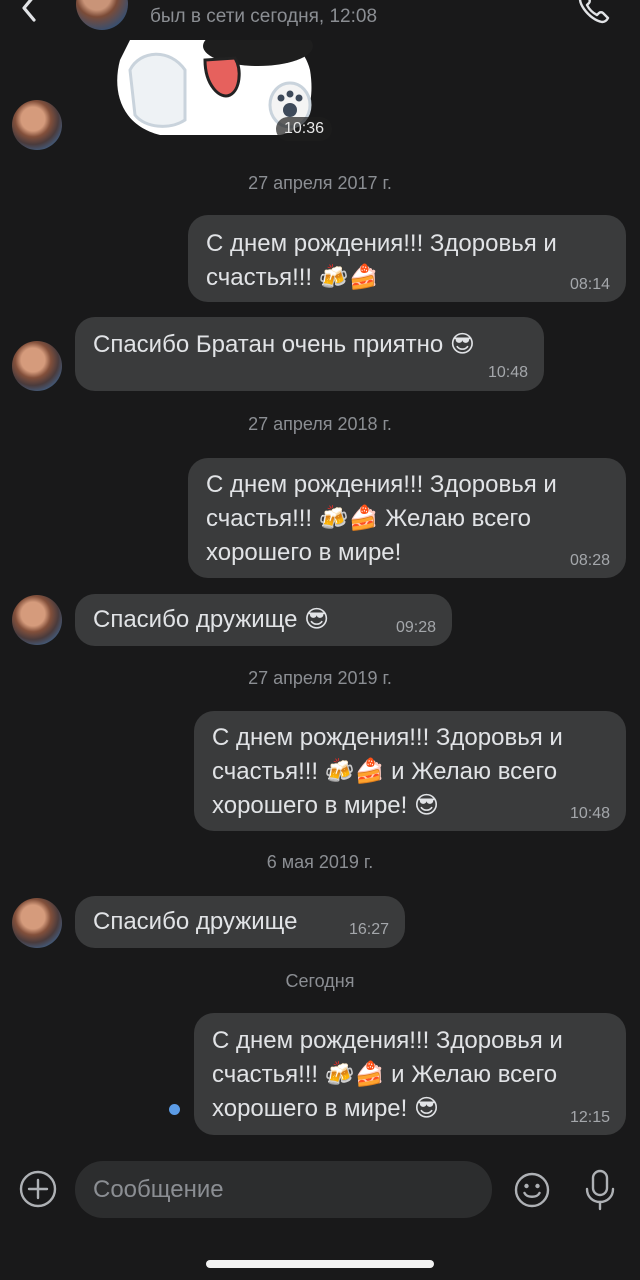  I want to click on plus-circle-icon, so click(38, 1189).